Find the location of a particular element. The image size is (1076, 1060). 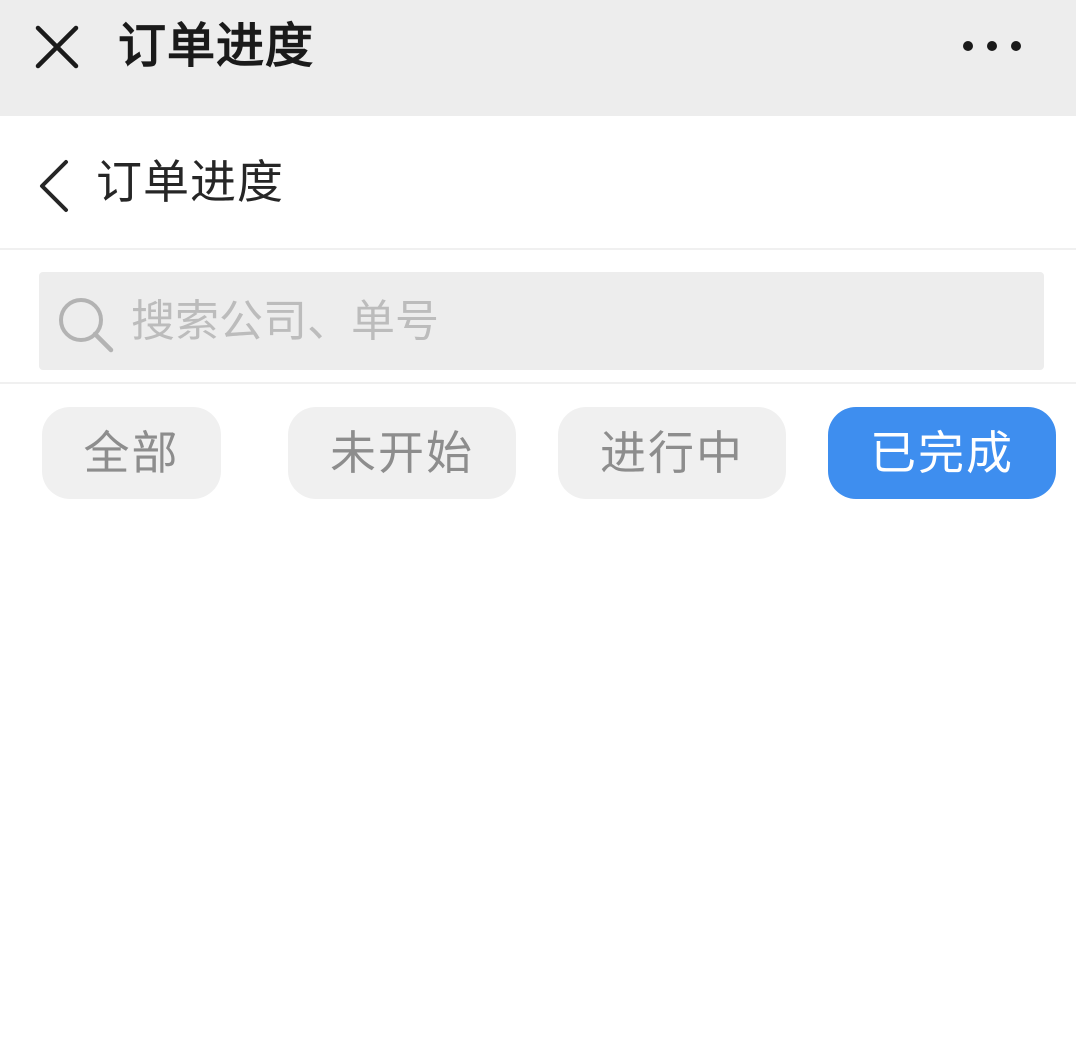

close-icon is located at coordinates (57, 47).